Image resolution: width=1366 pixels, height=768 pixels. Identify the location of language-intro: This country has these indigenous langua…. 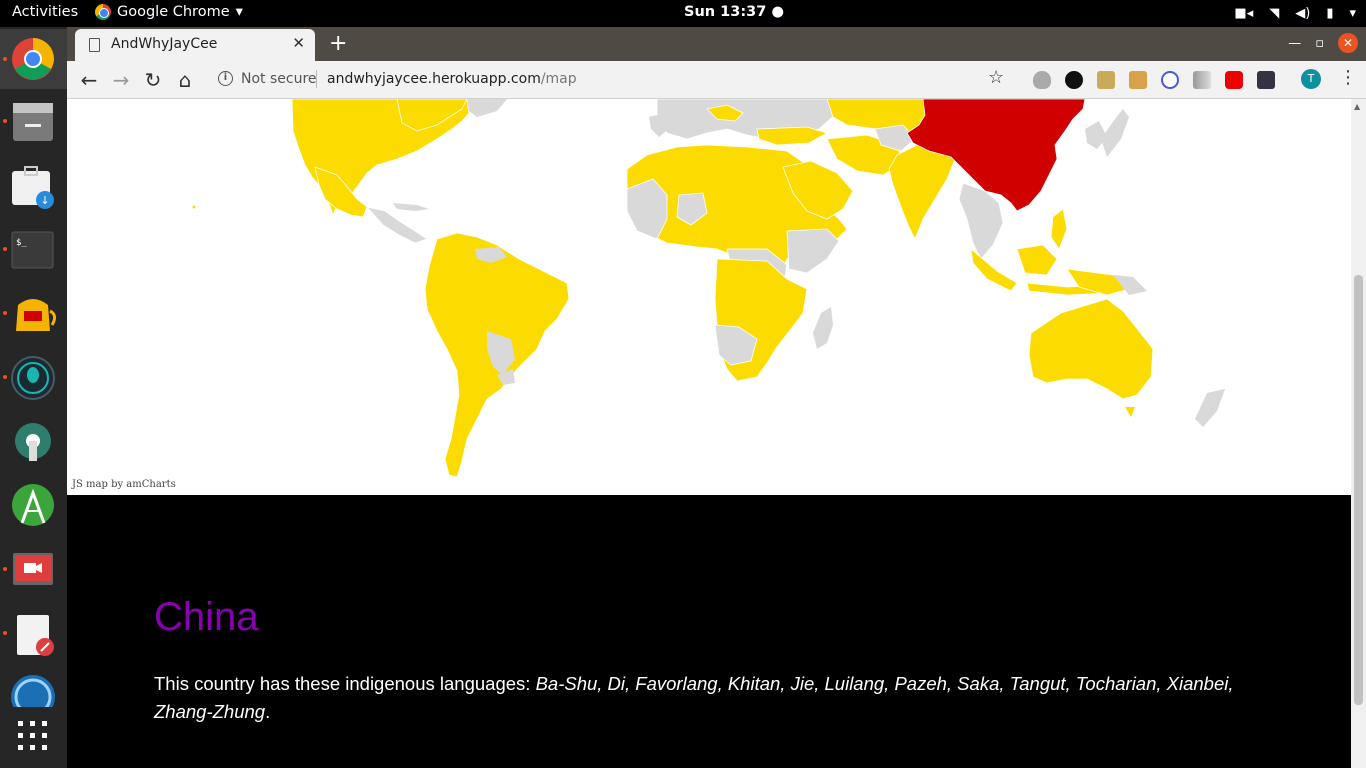
(345, 683).